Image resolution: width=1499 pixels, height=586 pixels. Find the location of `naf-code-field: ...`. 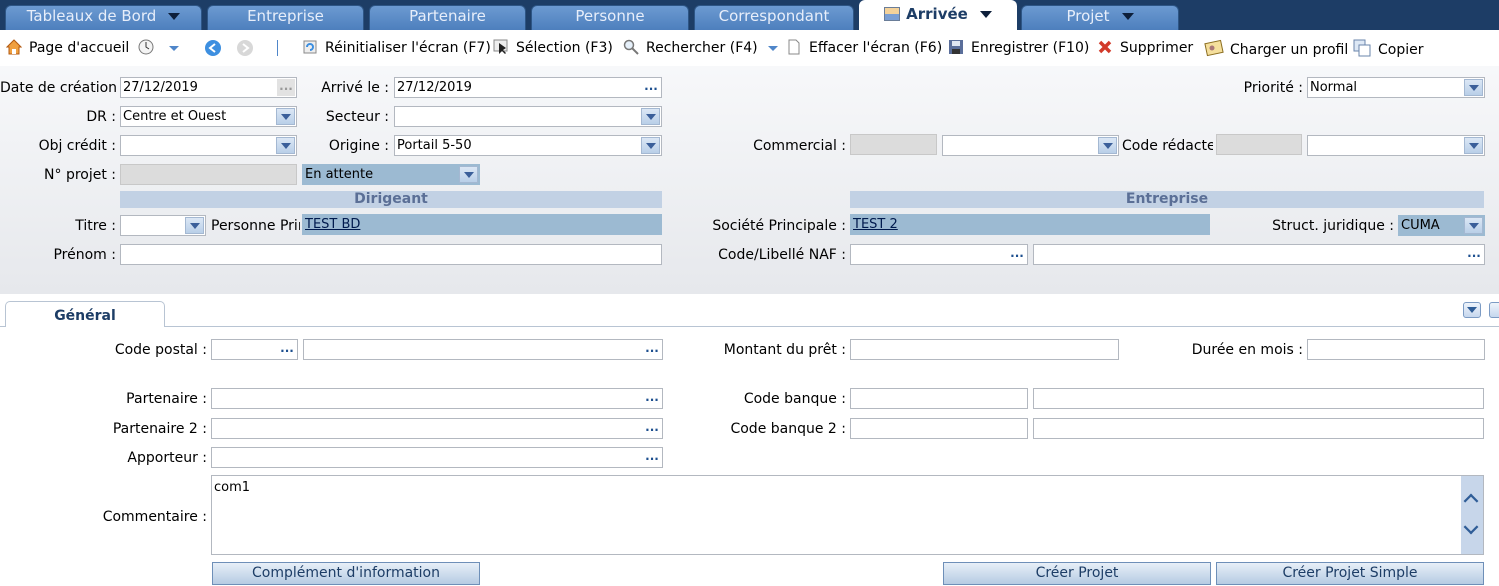

naf-code-field: ... is located at coordinates (939, 254).